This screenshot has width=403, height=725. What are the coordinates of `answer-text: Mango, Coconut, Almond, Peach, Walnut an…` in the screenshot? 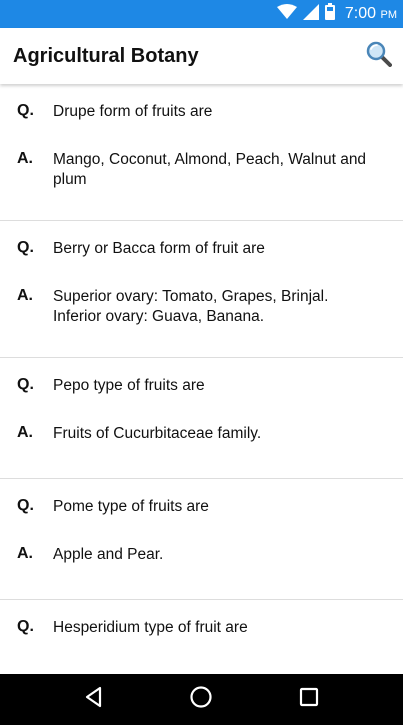 It's located at (210, 169).